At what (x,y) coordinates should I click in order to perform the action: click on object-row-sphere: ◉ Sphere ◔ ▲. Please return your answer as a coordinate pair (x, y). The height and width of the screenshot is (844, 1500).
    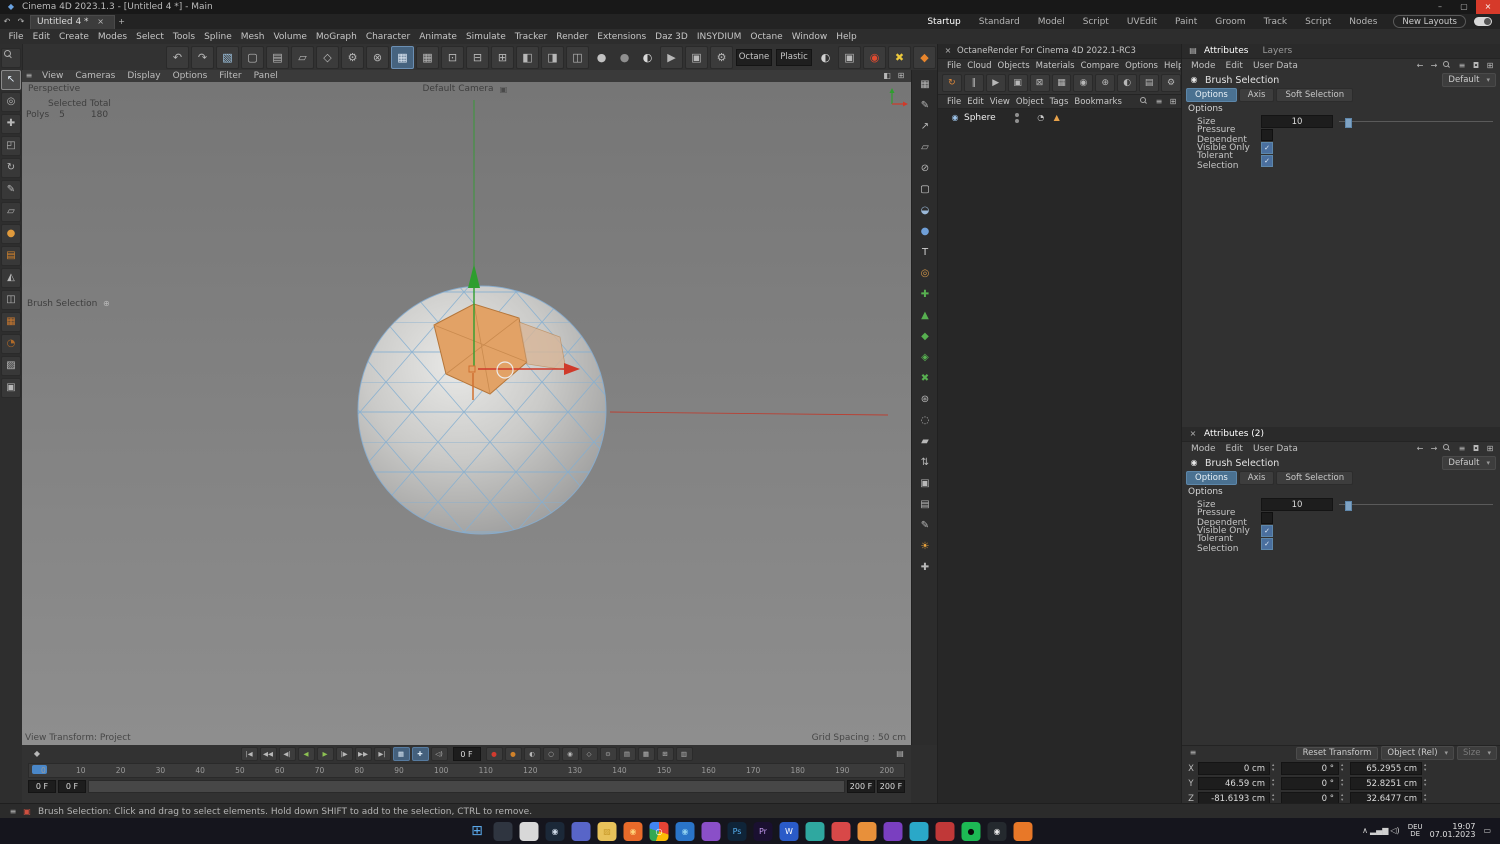
    Looking at the image, I should click on (1060, 117).